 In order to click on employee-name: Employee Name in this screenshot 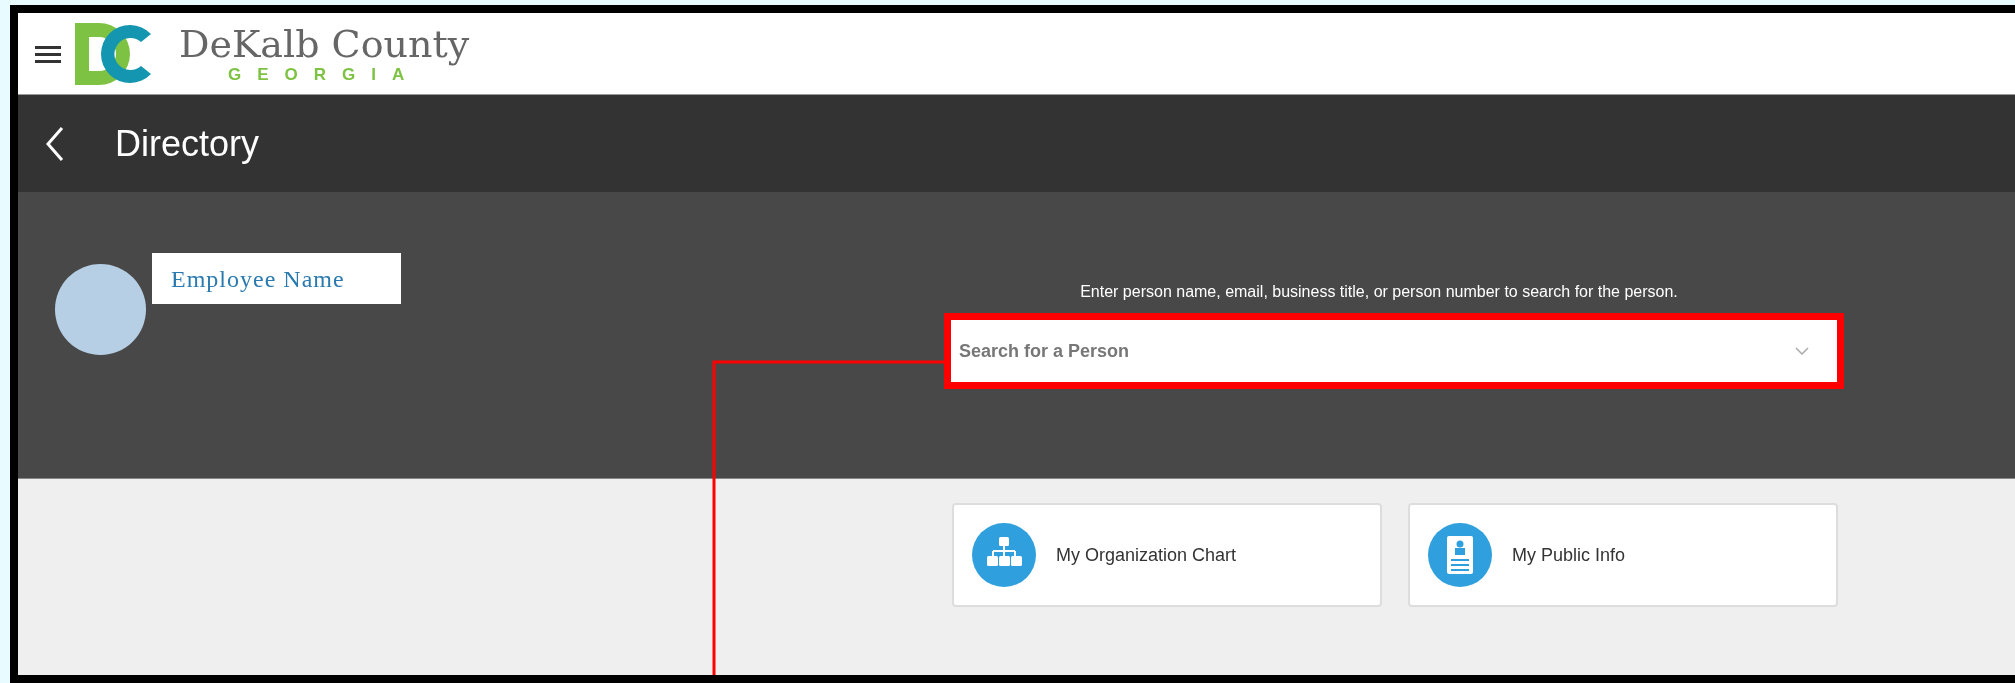, I will do `click(276, 278)`.